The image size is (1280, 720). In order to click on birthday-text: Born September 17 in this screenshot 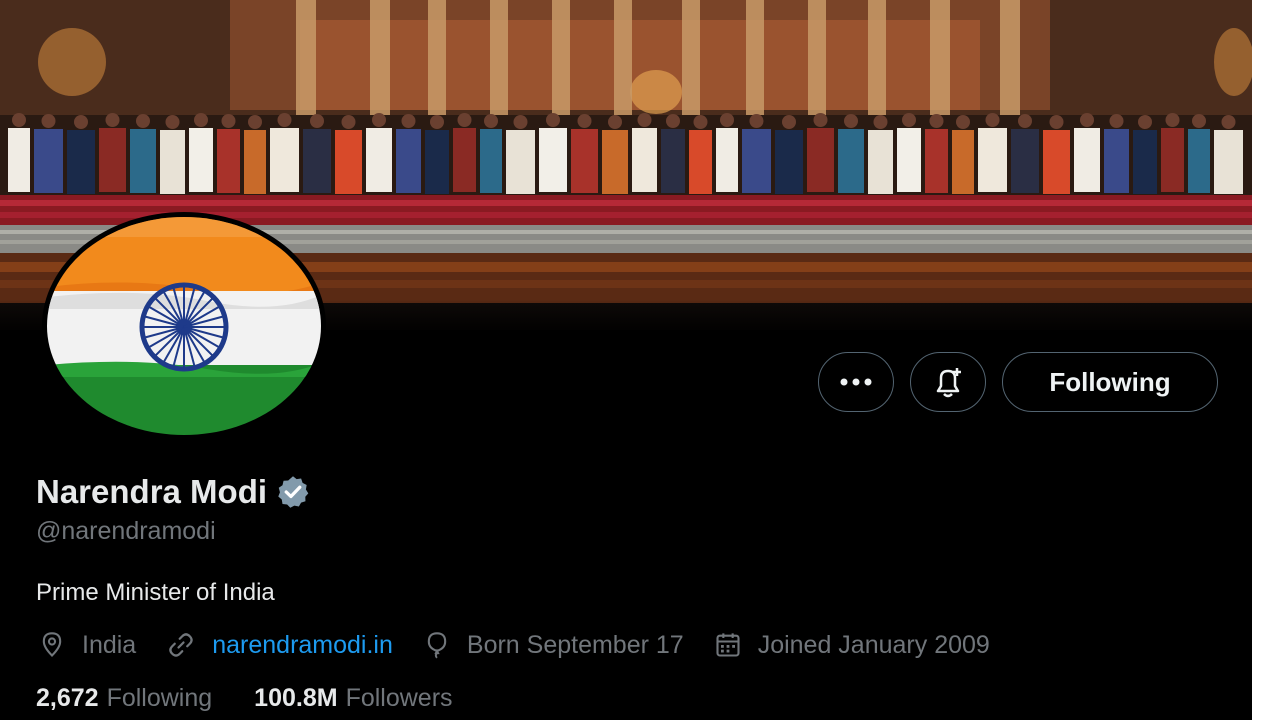, I will do `click(575, 644)`.